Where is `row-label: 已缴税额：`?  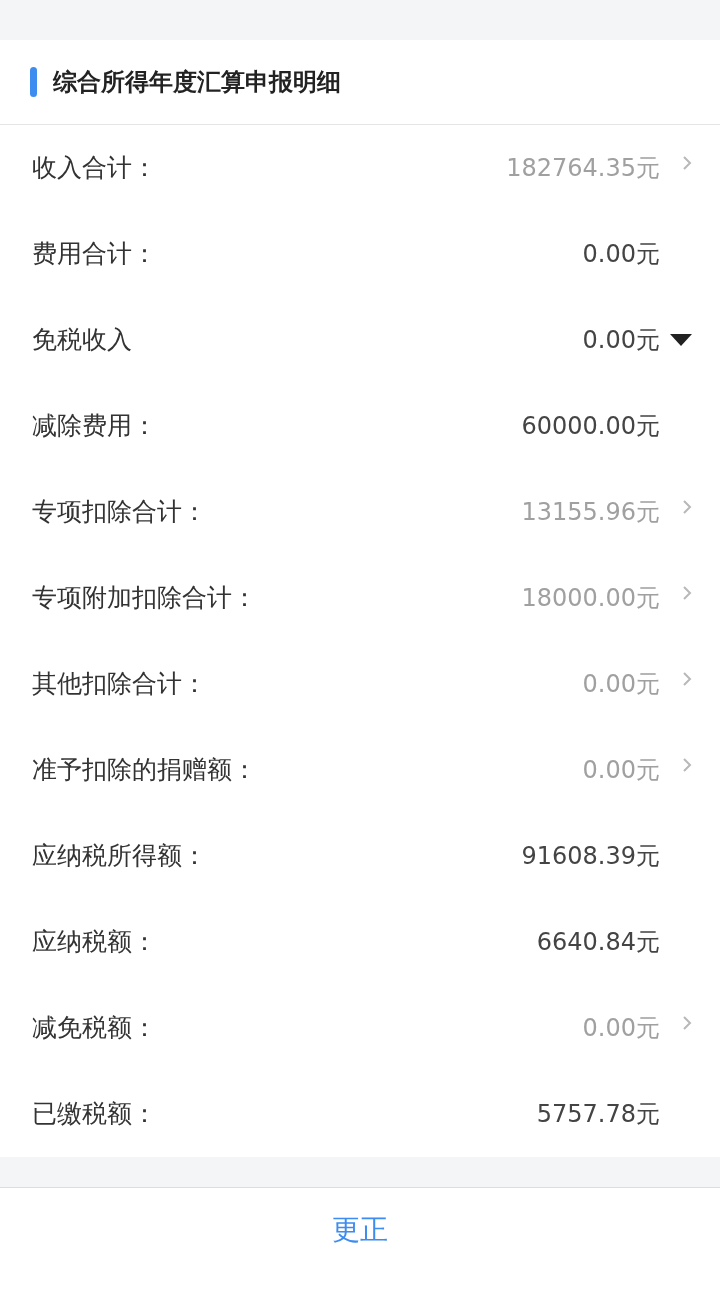
row-label: 已缴税额： is located at coordinates (95, 1114).